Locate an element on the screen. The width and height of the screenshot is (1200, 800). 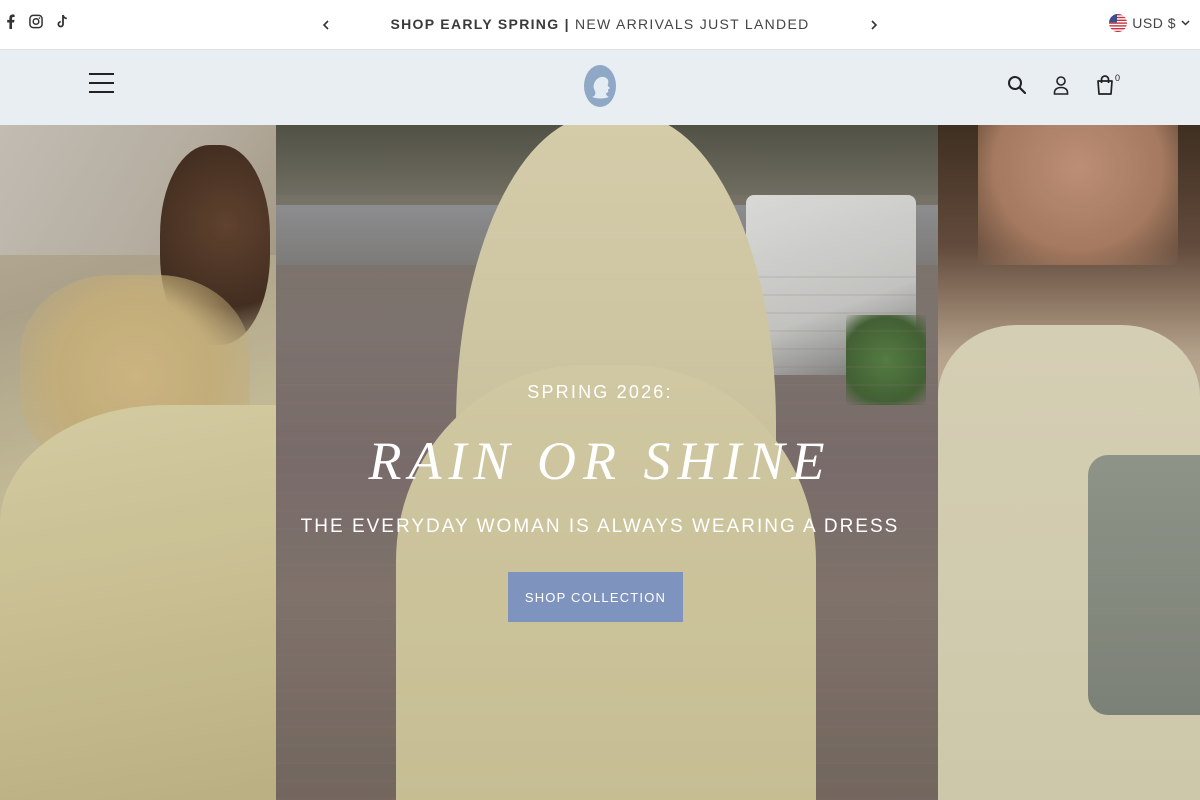
announcement-bold: SHOP EARLY SPRING | is located at coordinates (480, 24).